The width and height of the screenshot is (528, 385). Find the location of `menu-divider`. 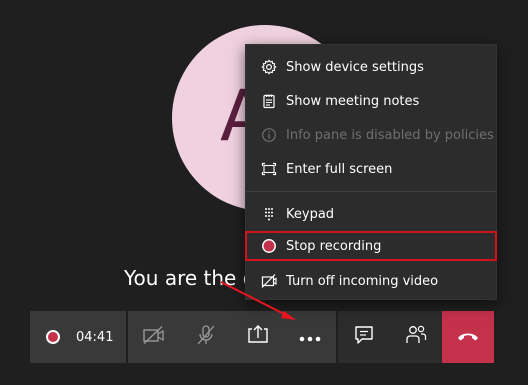

menu-divider is located at coordinates (371, 191).